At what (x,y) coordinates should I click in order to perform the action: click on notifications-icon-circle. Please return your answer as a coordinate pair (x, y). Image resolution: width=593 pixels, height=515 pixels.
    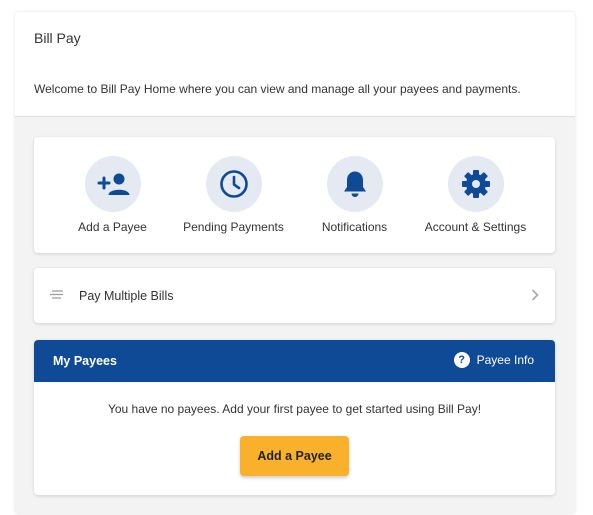
    Looking at the image, I should click on (354, 184).